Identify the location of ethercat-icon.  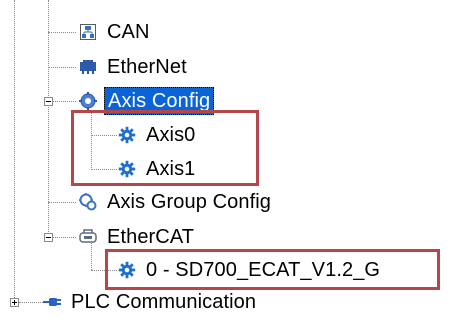
(88, 237).